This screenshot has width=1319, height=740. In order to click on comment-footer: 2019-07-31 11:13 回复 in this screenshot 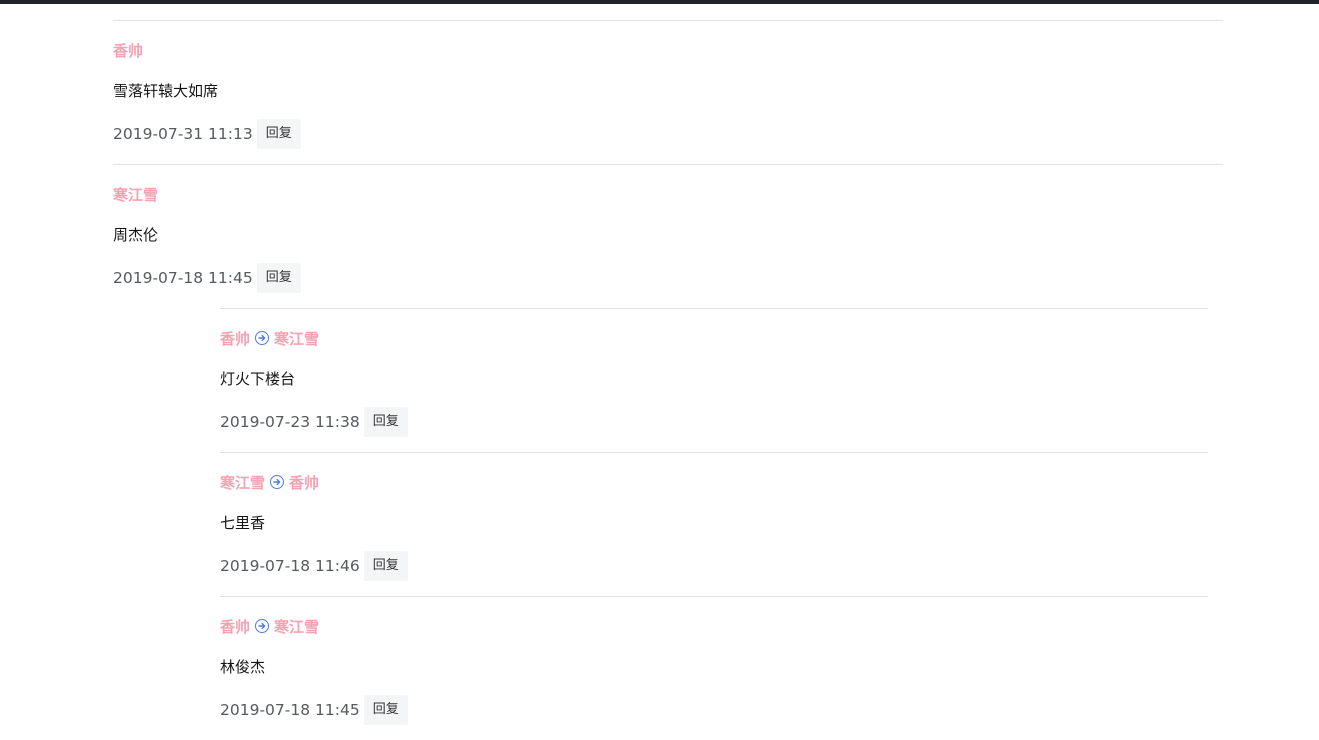, I will do `click(207, 134)`.